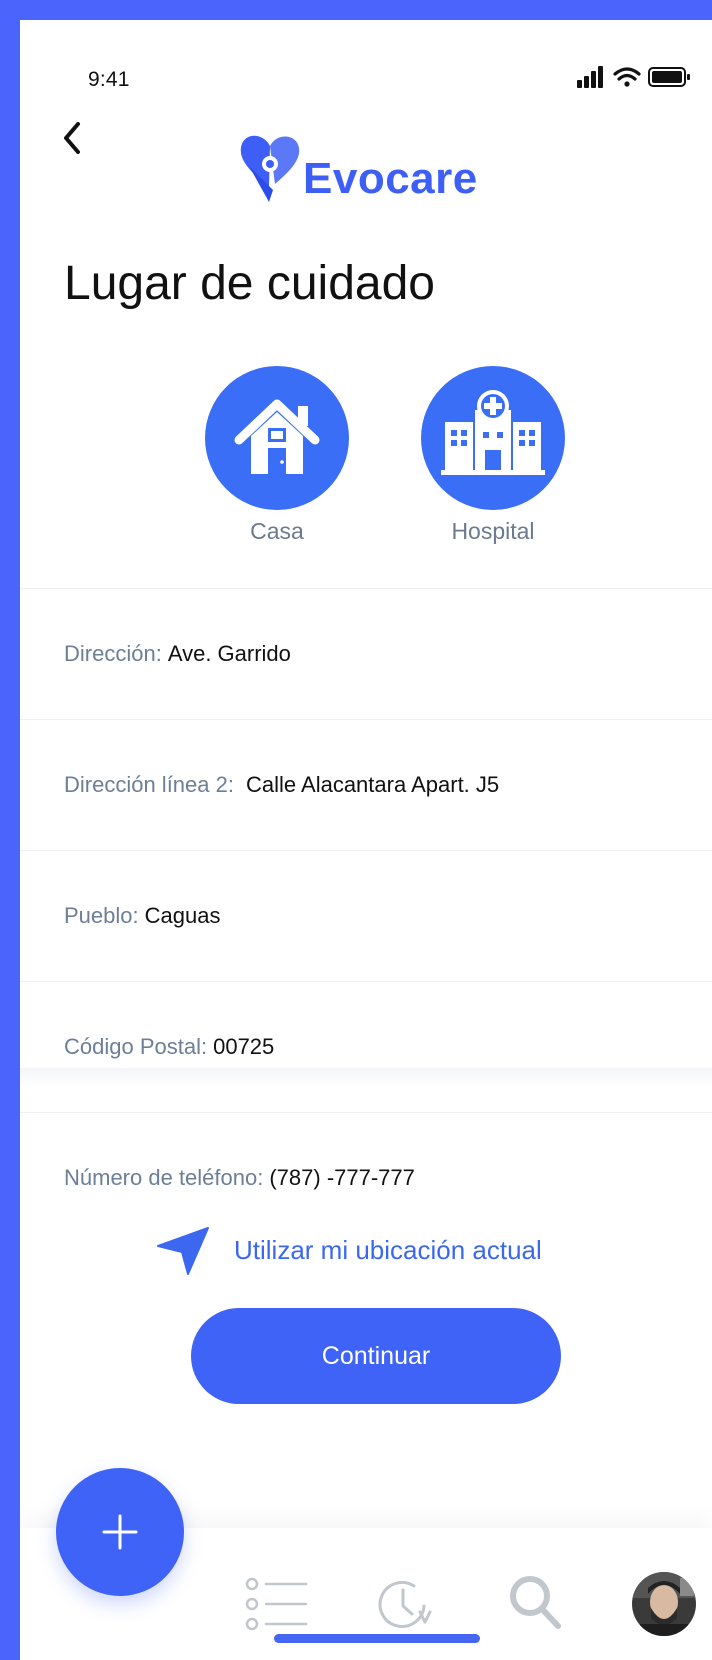  Describe the element at coordinates (136, 1046) in the screenshot. I see `field-label: Código Postal:` at that location.